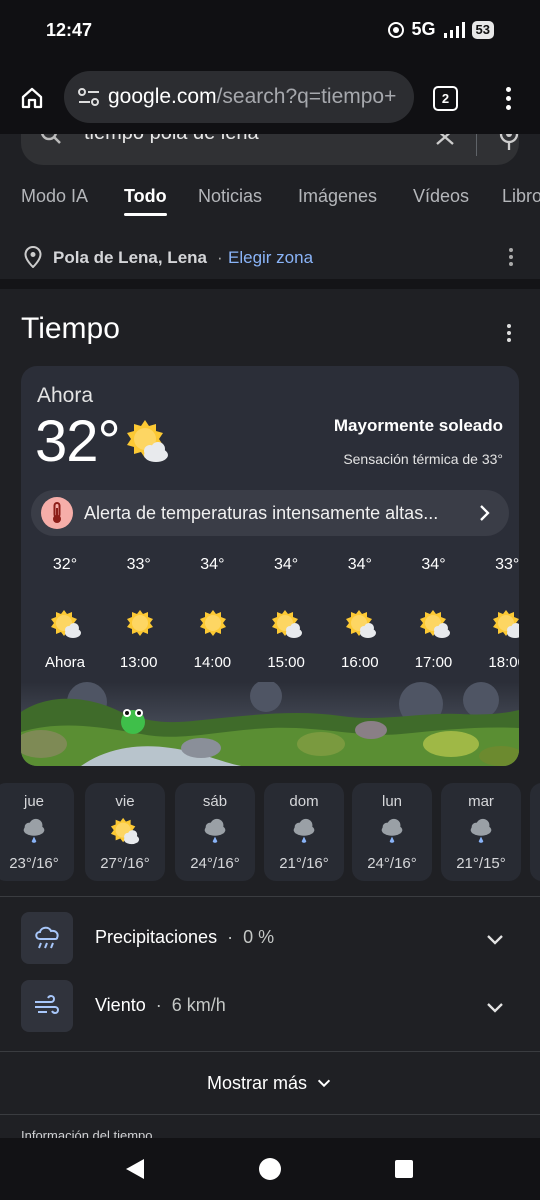 This screenshot has height=1200, width=540. What do you see at coordinates (65, 662) in the screenshot?
I see `hourly-time: Ahora` at bounding box center [65, 662].